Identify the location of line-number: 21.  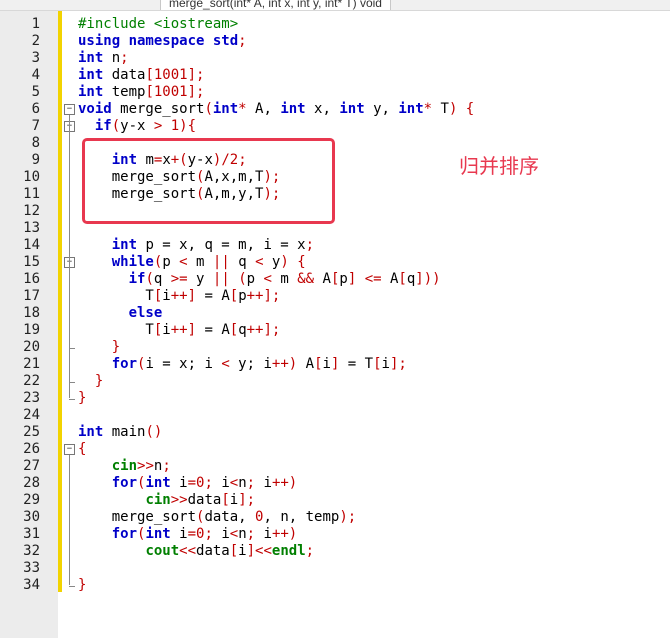
(31, 364).